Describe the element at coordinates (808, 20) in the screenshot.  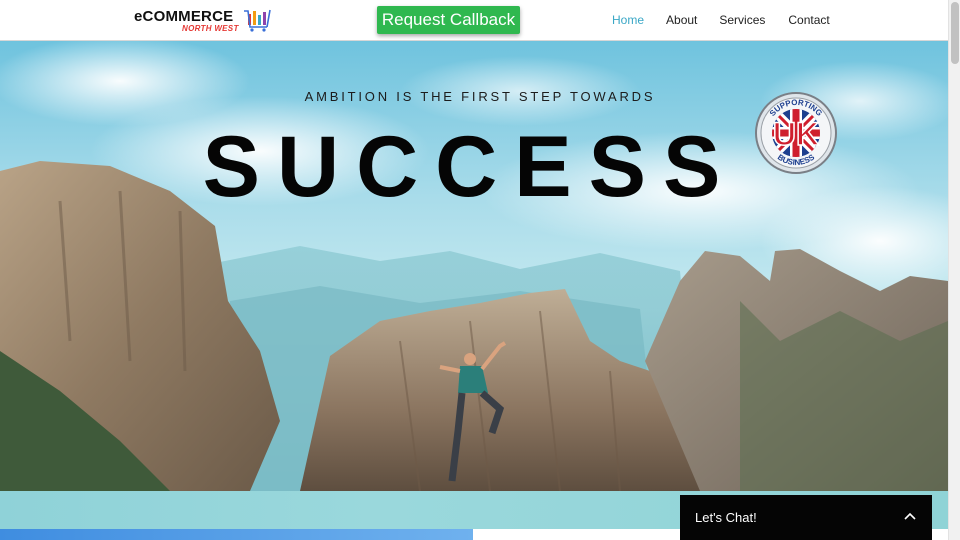
I see `nav-item-contact: Contact` at that location.